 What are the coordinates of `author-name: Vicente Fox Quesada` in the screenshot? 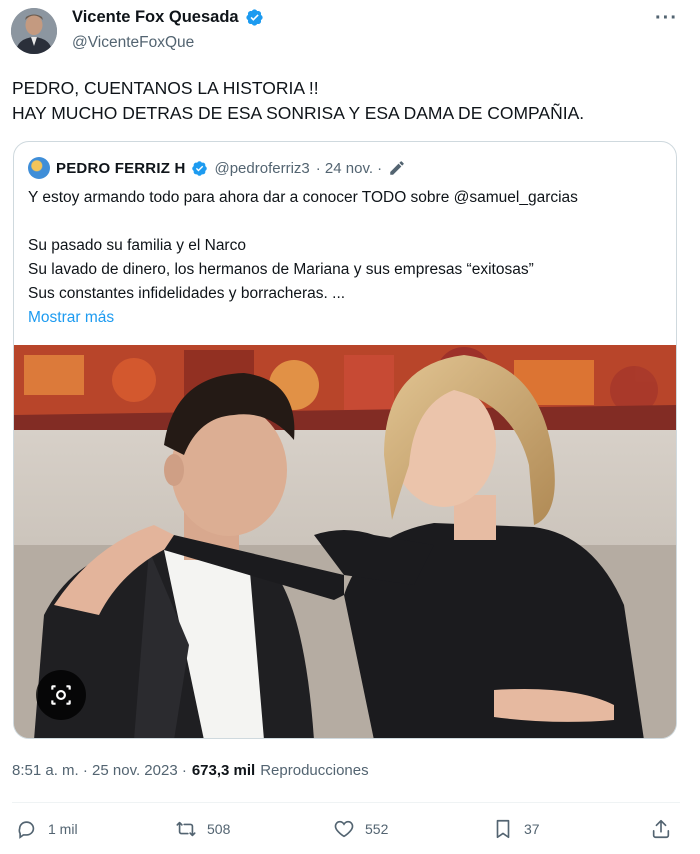 It's located at (155, 17).